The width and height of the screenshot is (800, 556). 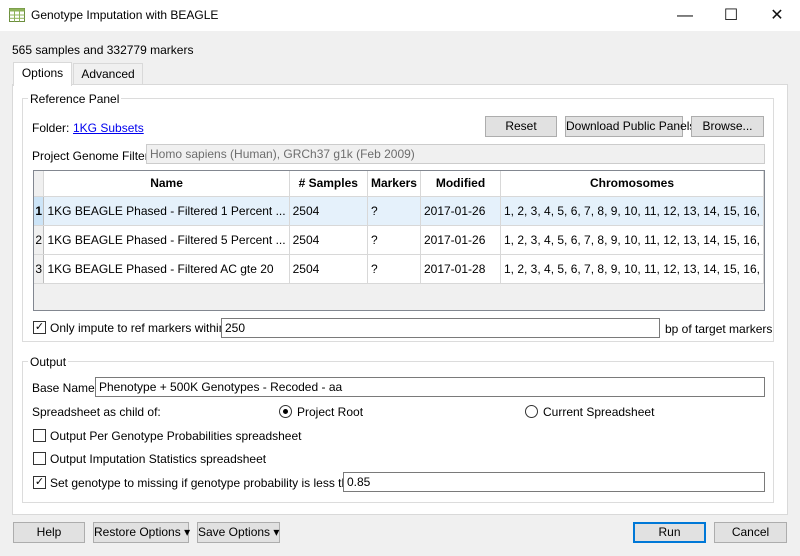 I want to click on row-number-header, so click(x=39, y=184).